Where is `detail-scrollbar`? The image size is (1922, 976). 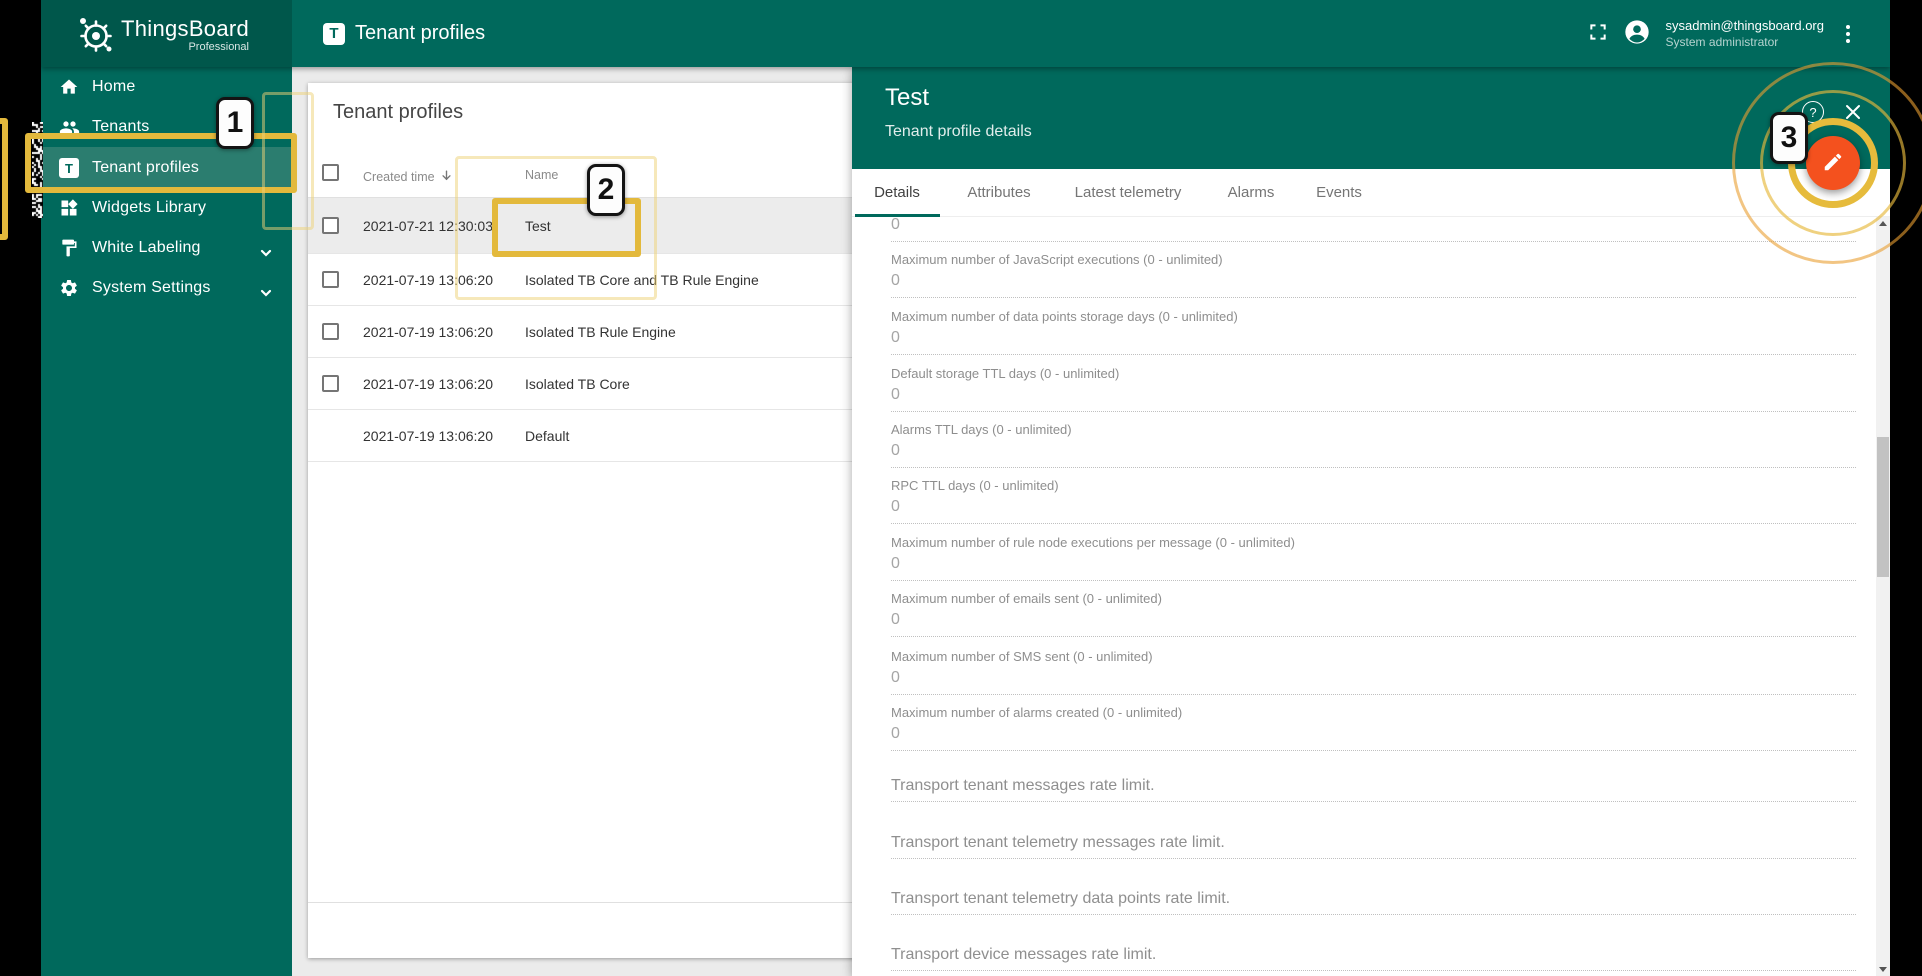 detail-scrollbar is located at coordinates (1883, 596).